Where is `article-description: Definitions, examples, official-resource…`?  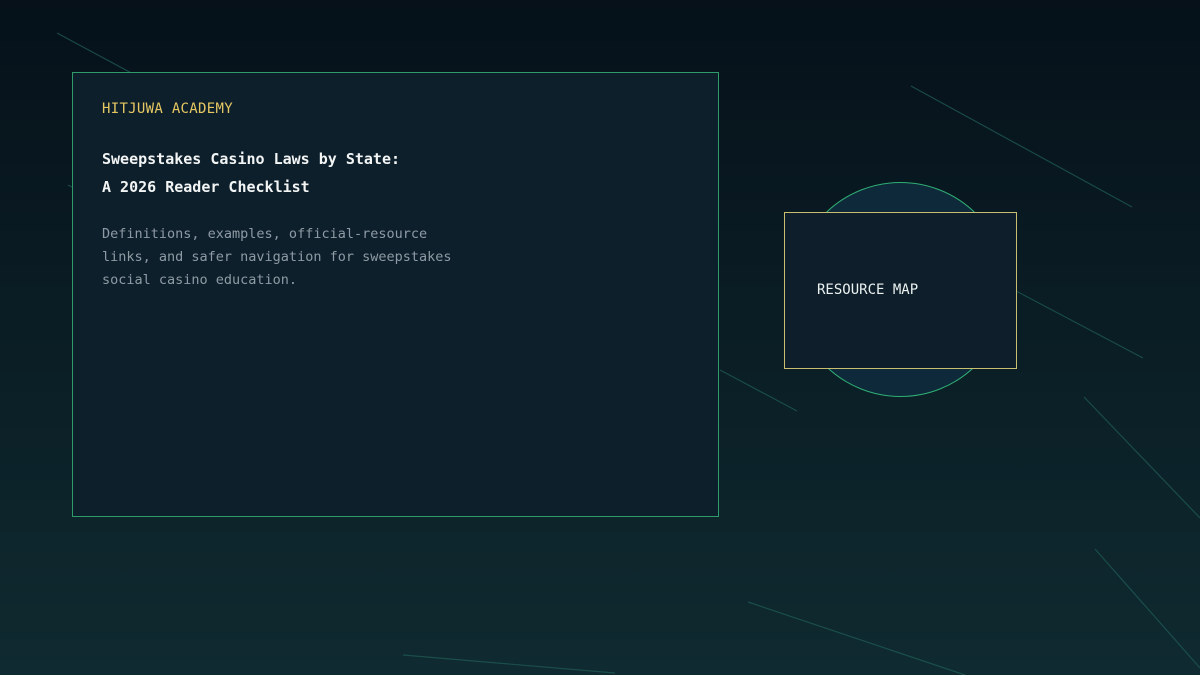 article-description: Definitions, examples, official-resource… is located at coordinates (292, 257).